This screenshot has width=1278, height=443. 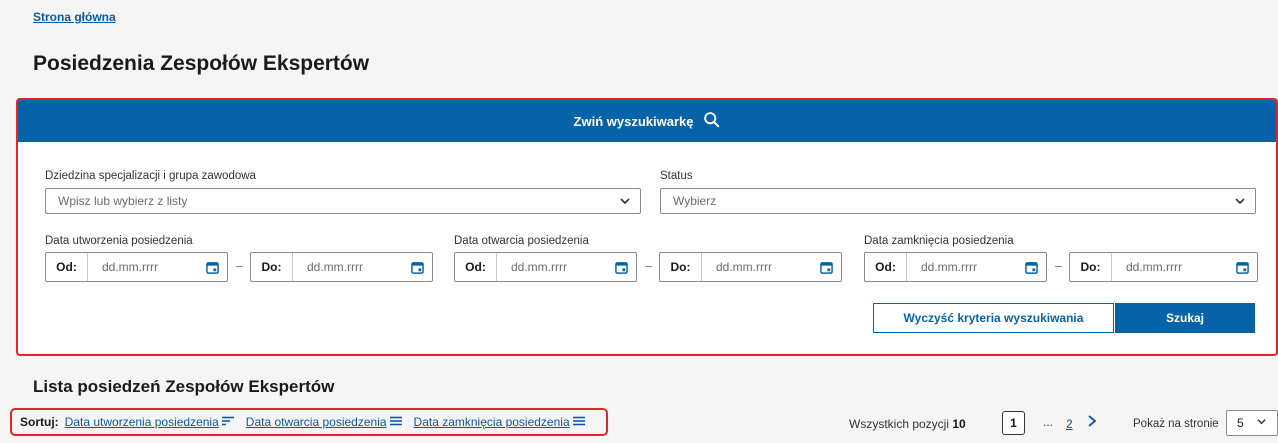 What do you see at coordinates (551, 267) in the screenshot?
I see `opened-from-input: dd.mm.rrrr` at bounding box center [551, 267].